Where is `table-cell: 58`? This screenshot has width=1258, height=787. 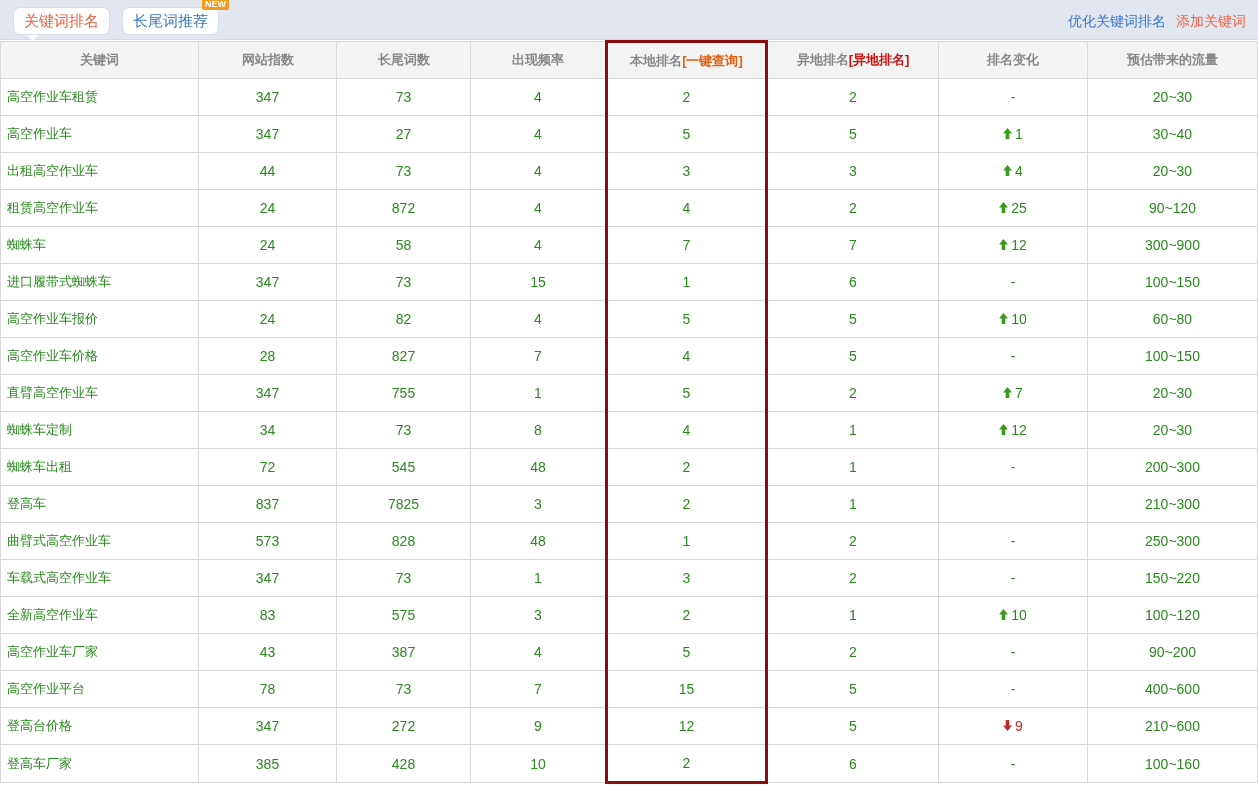
table-cell: 58 is located at coordinates (403, 245).